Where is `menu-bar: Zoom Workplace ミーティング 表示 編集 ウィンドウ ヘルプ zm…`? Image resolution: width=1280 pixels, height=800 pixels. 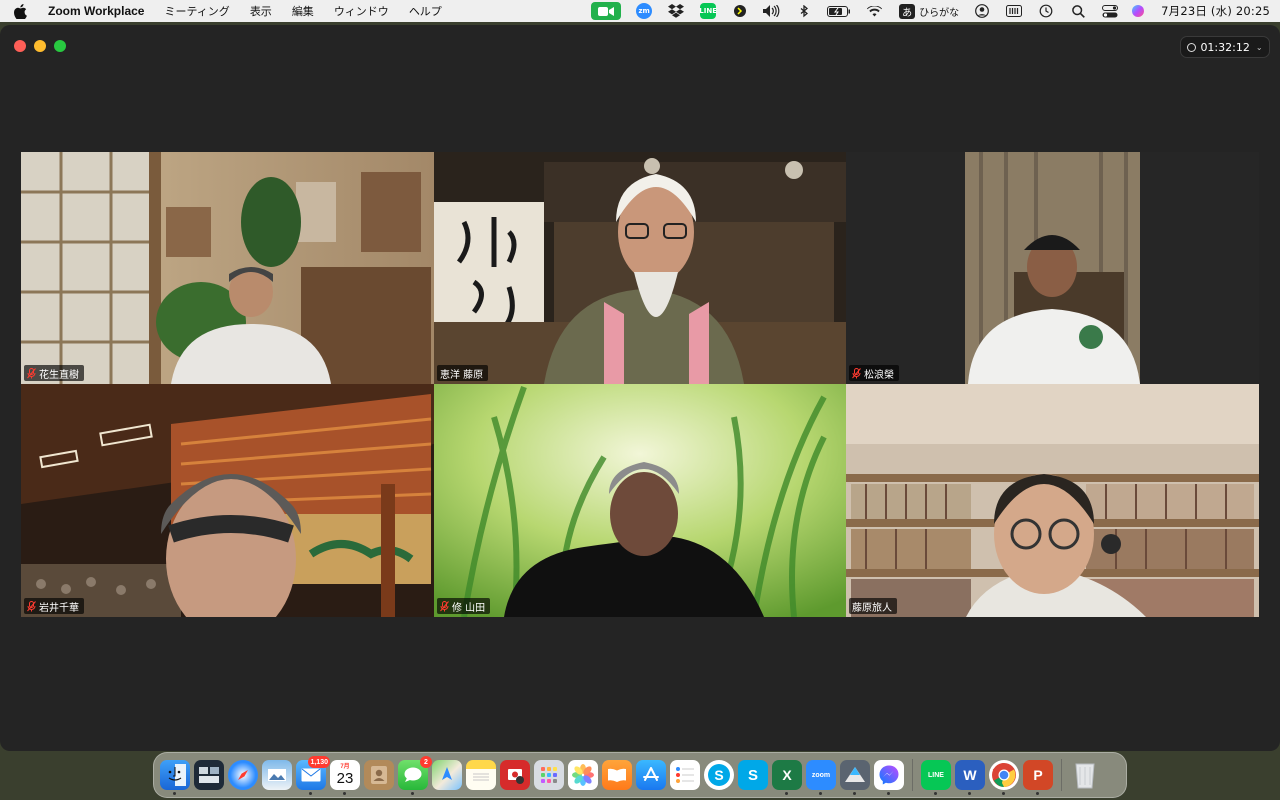 menu-bar: Zoom Workplace ミーティング 表示 編集 ウィンドウ ヘルプ zm… is located at coordinates (640, 11).